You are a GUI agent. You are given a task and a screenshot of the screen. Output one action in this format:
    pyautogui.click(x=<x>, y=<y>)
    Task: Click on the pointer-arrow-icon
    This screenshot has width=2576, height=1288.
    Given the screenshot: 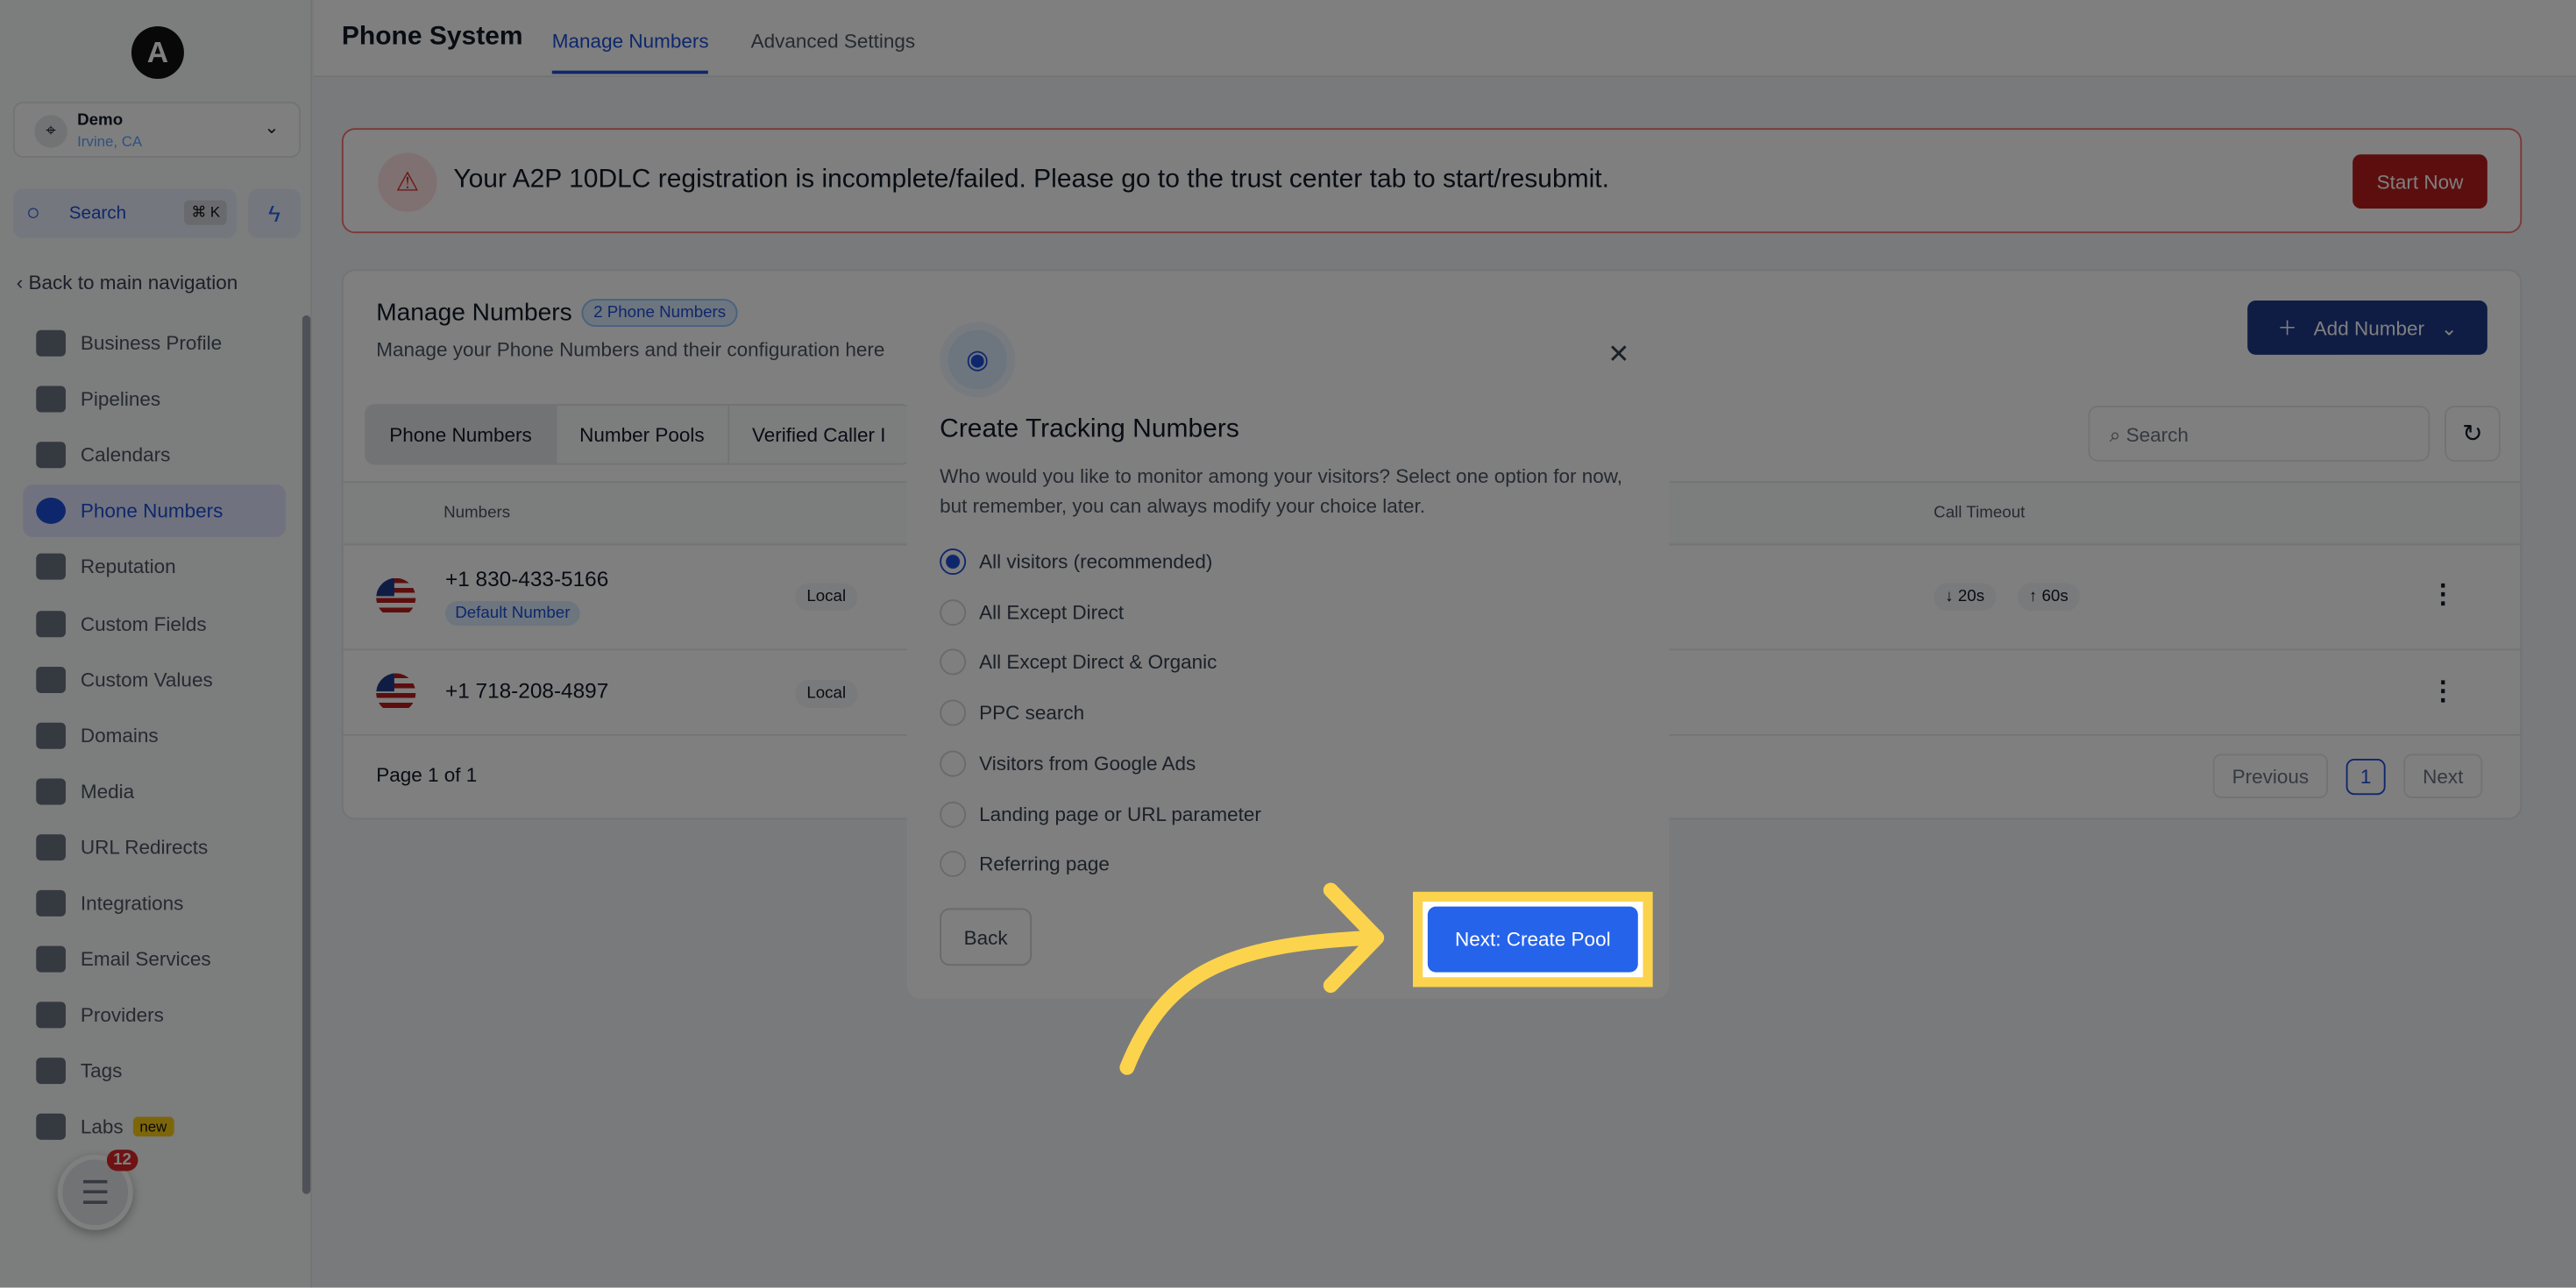 What is the action you would take?
    pyautogui.click(x=1252, y=978)
    